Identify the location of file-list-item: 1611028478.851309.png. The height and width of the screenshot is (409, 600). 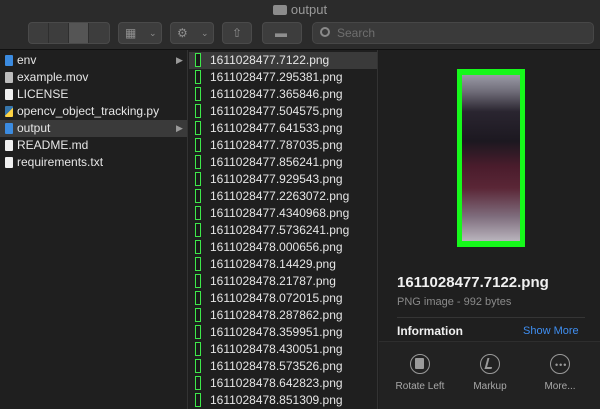
(283, 400).